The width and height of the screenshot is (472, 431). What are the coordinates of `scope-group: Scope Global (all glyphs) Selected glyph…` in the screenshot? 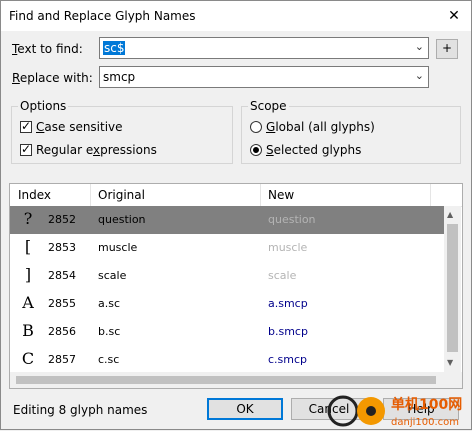 It's located at (351, 131).